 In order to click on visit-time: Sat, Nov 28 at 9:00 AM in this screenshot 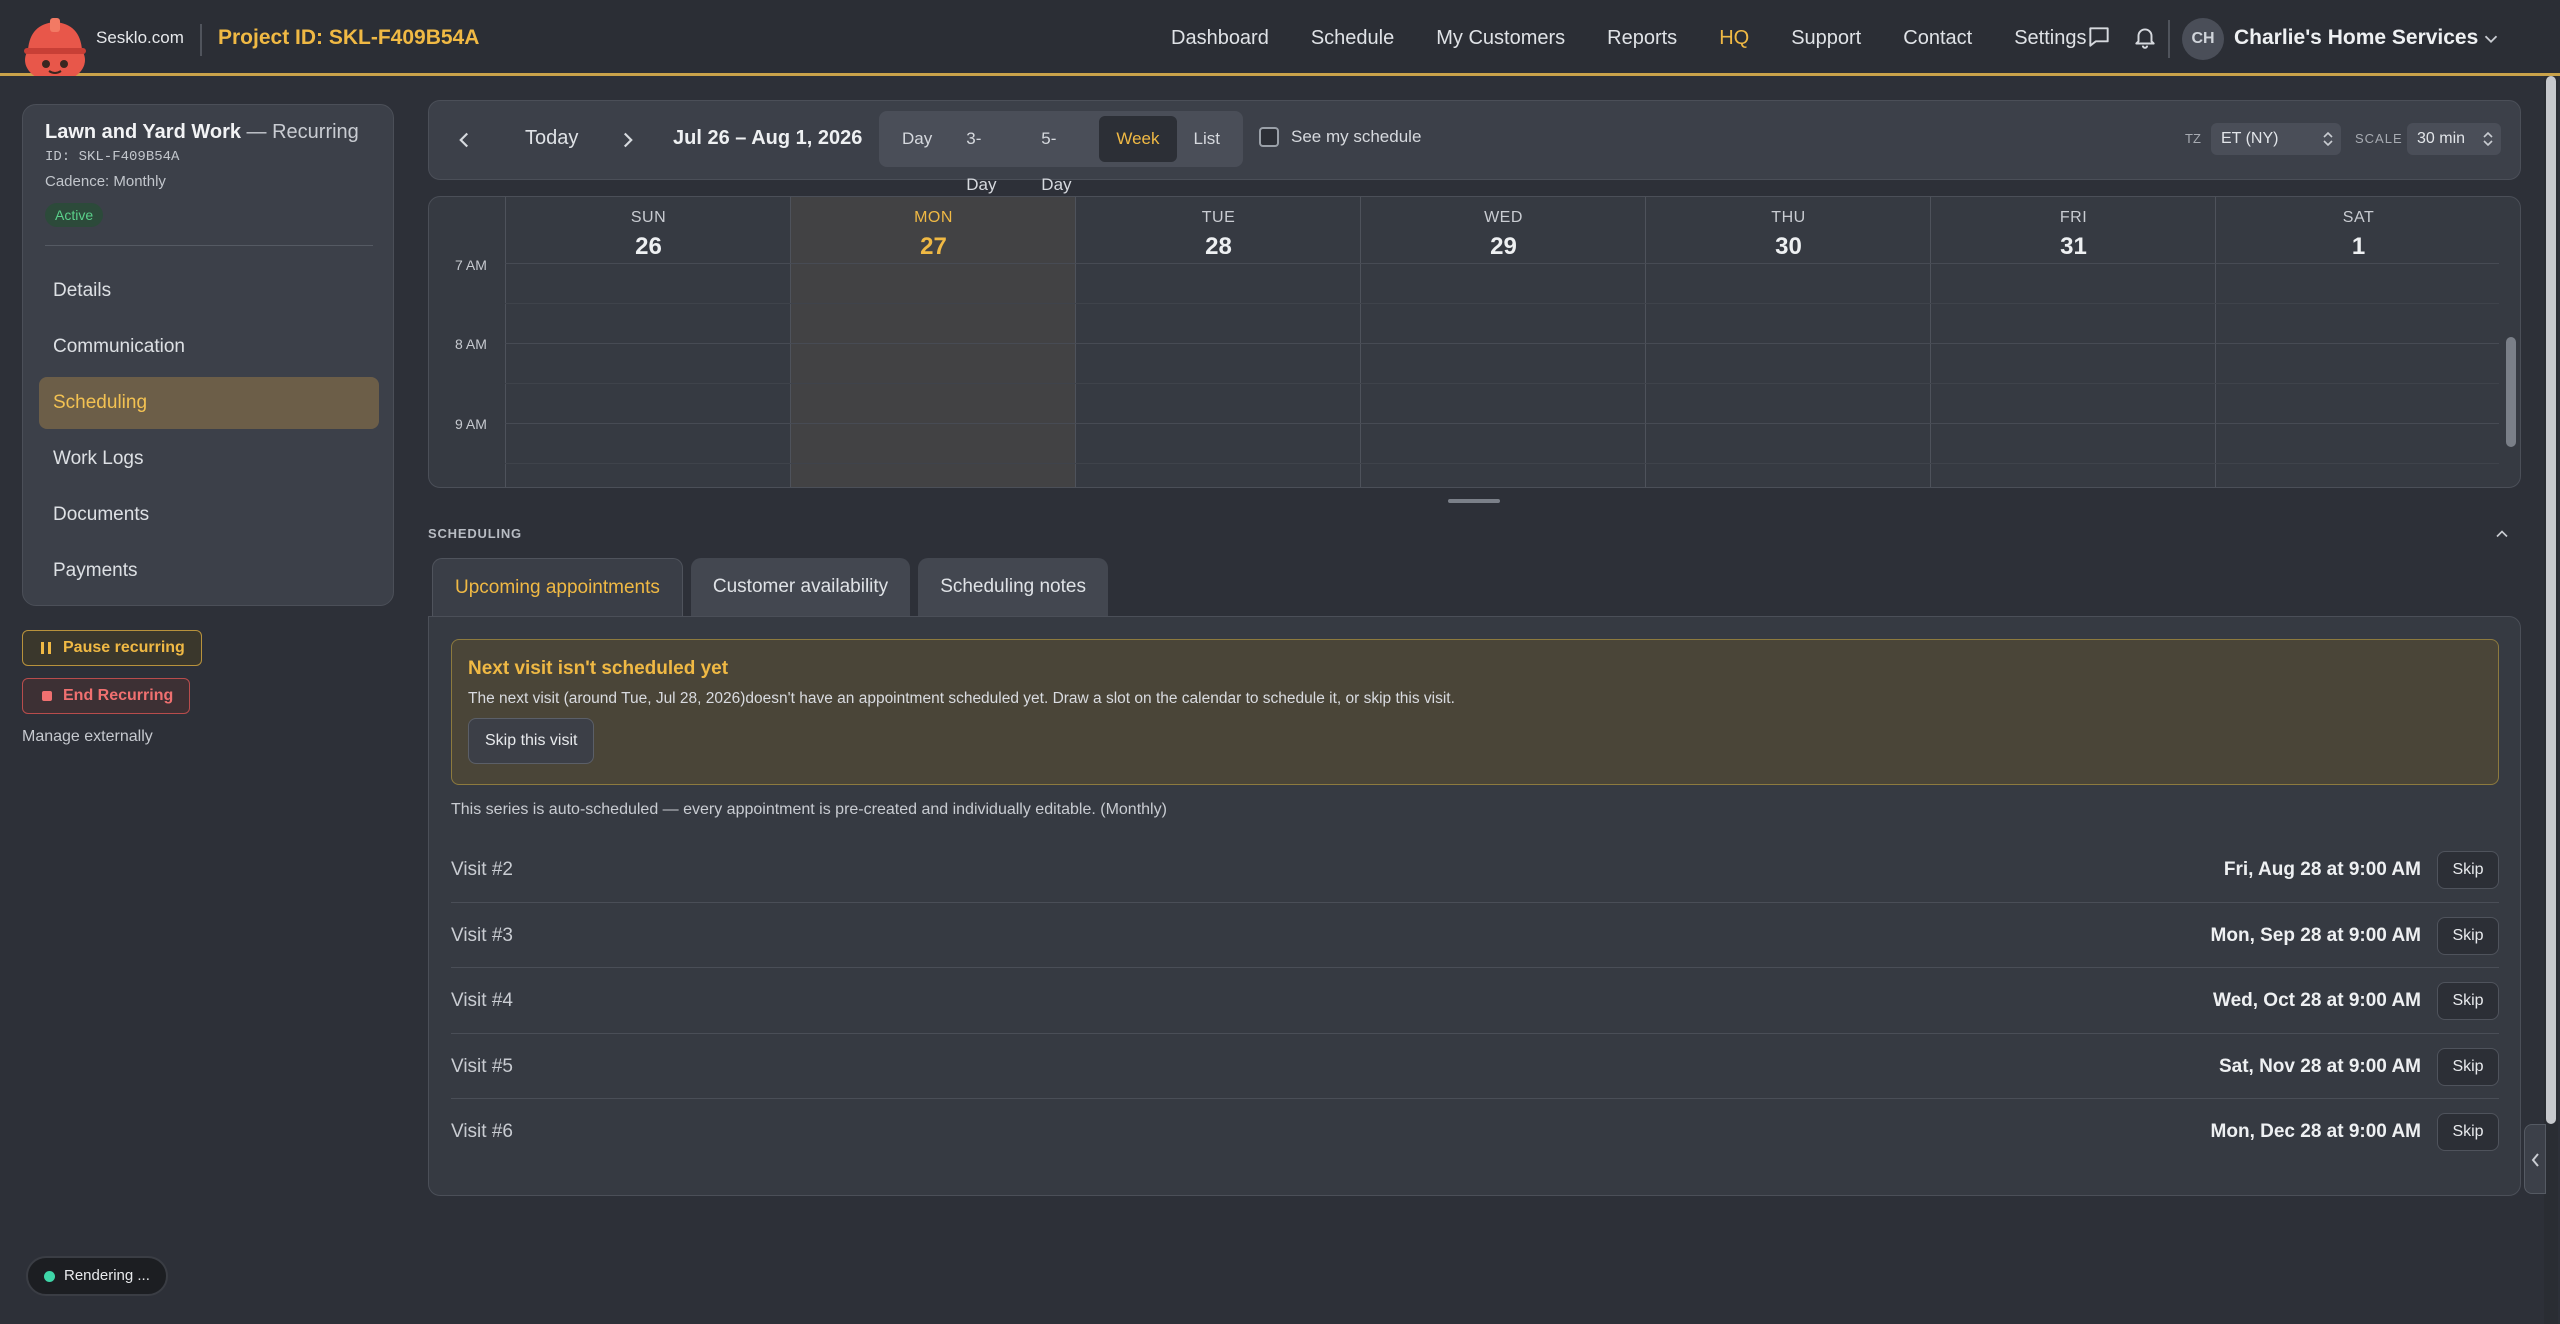, I will do `click(2319, 1066)`.